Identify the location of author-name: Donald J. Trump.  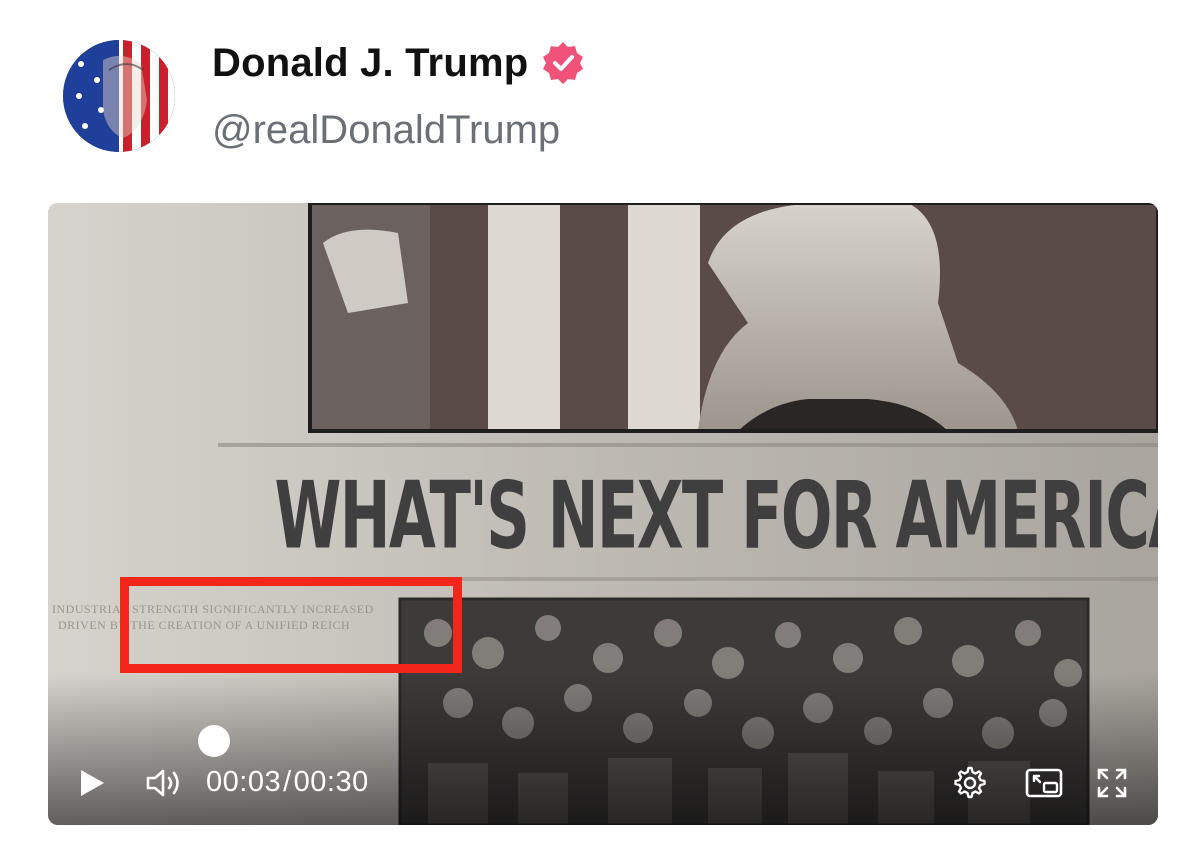
(399, 63).